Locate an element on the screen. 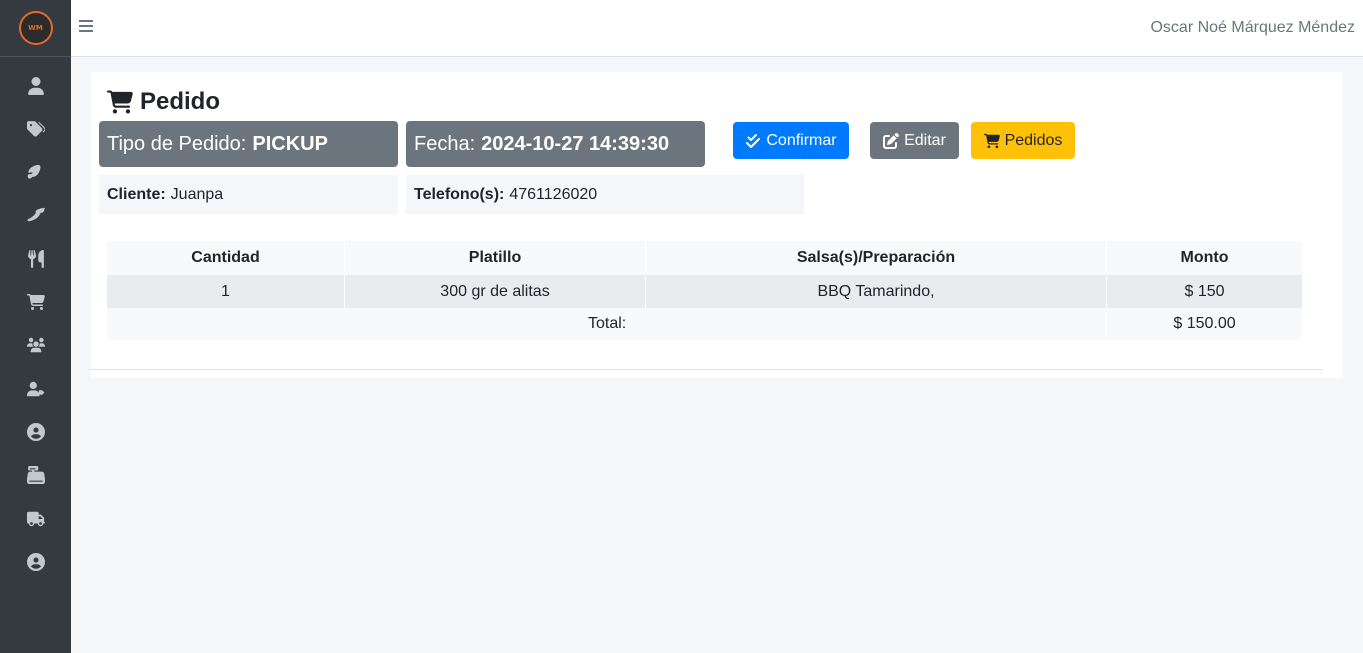  user-name: Oscar Noé Márquez Méndez is located at coordinates (1252, 28).